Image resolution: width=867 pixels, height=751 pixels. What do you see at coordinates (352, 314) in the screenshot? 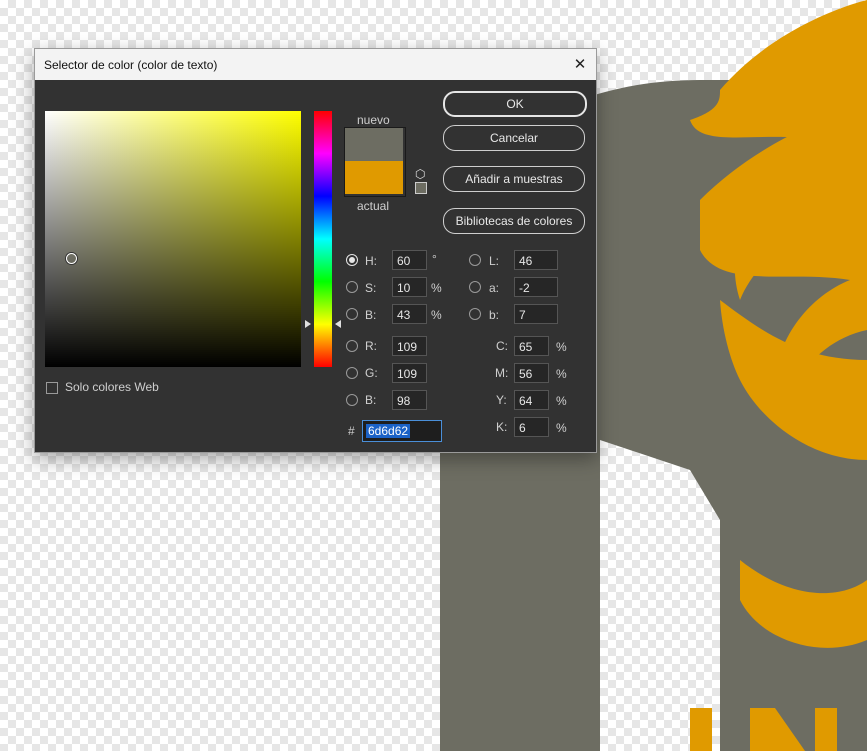
I see `radio-brightness` at bounding box center [352, 314].